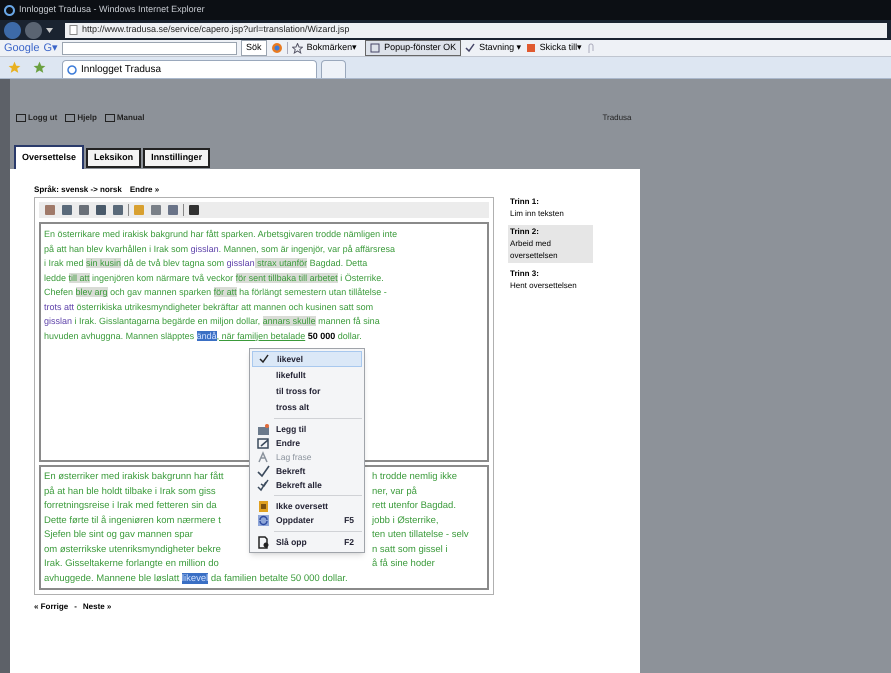  What do you see at coordinates (206, 335) in the screenshot?
I see `selected-word: ändå` at bounding box center [206, 335].